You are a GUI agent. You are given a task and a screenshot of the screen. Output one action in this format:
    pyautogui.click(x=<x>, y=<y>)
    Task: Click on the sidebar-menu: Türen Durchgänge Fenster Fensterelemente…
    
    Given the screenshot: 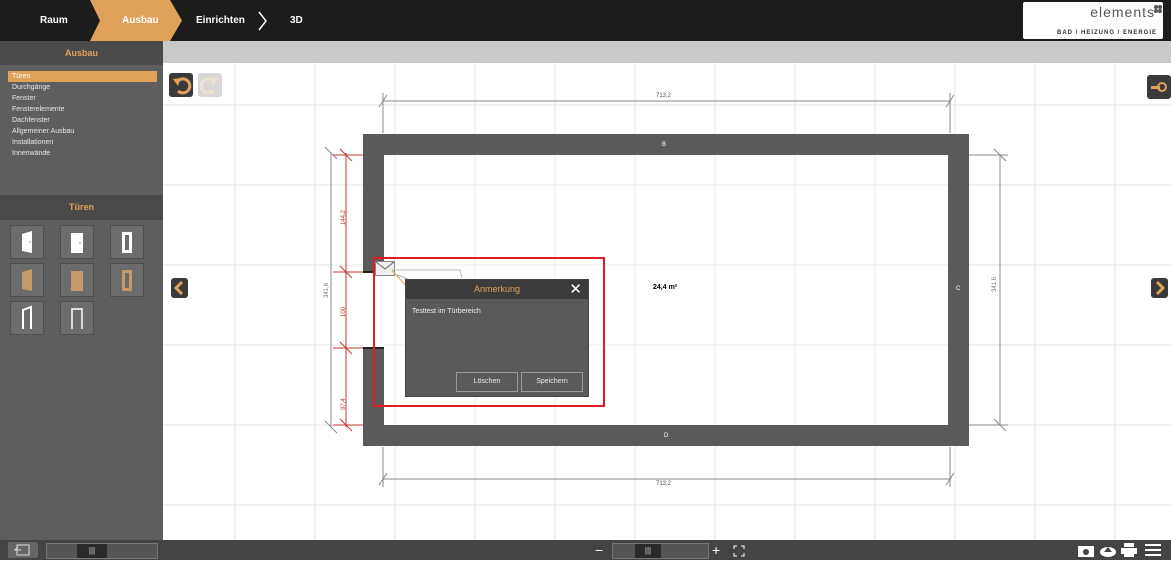 What is the action you would take?
    pyautogui.click(x=81, y=112)
    